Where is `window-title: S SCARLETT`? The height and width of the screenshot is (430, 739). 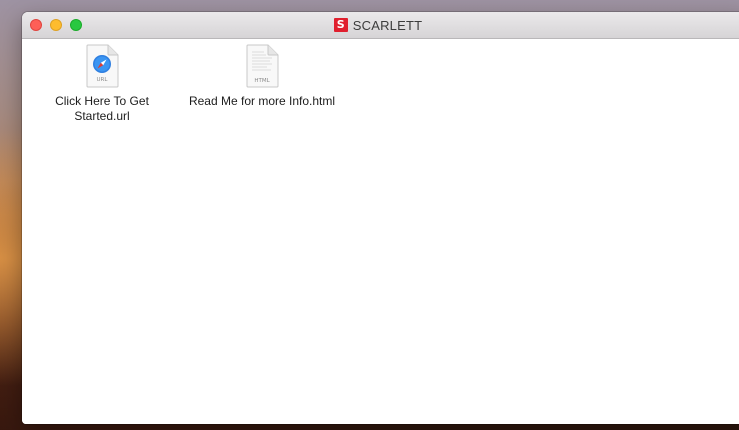 window-title: S SCARLETT is located at coordinates (380, 25).